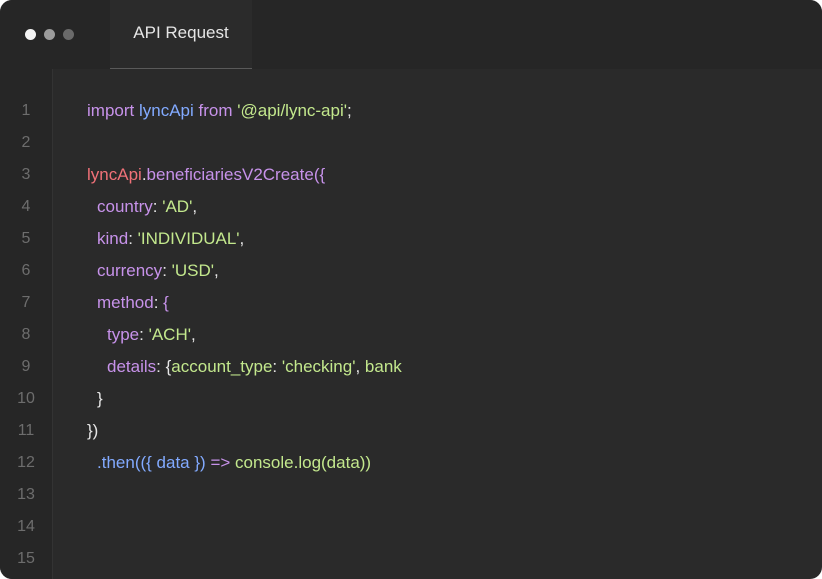  Describe the element at coordinates (454, 431) in the screenshot. I see `code-line-11: })` at that location.